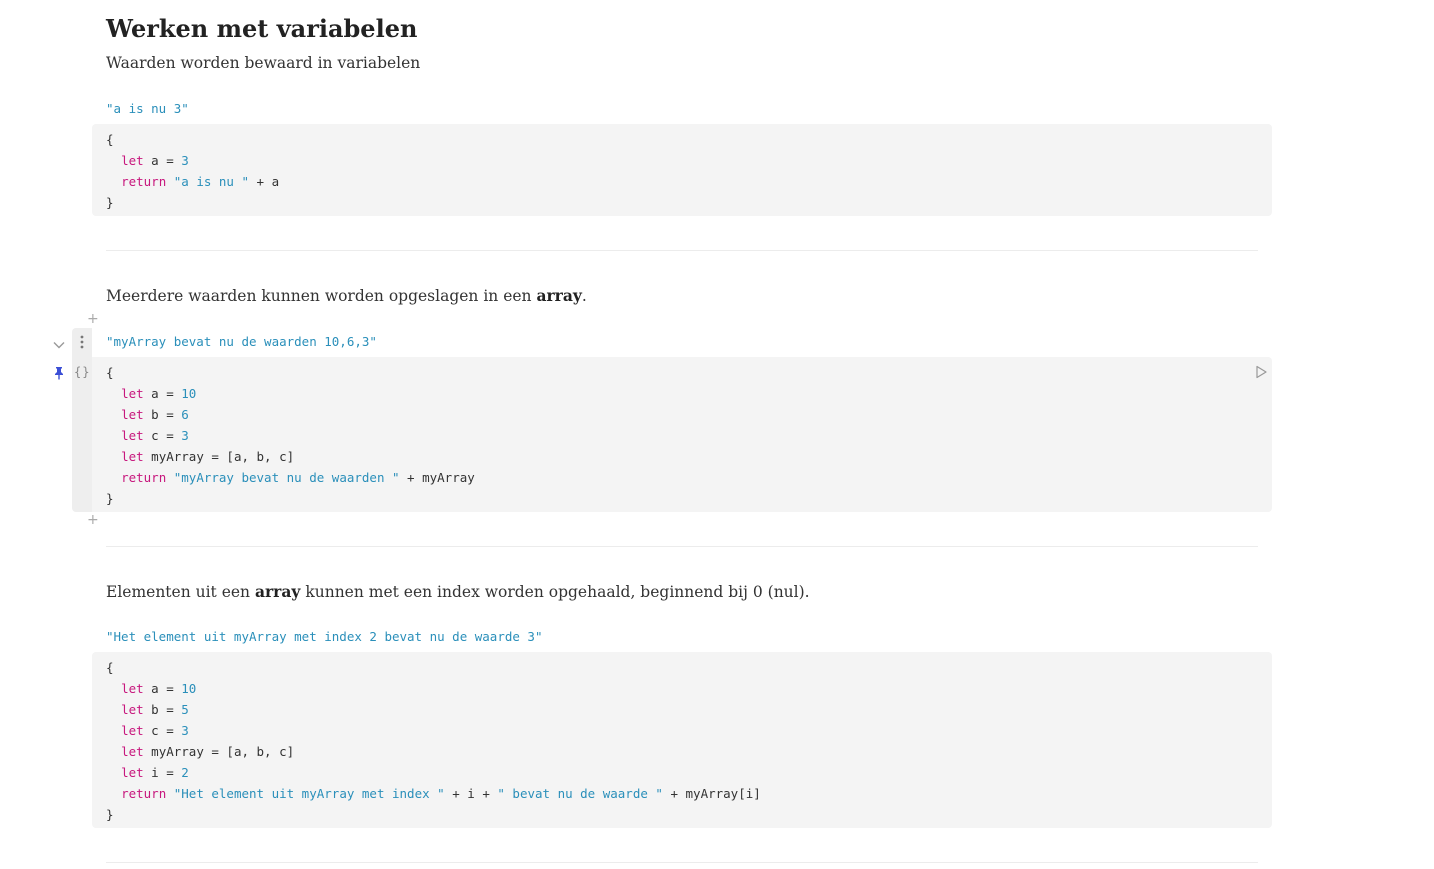  I want to click on code-line: return "a is nu " + a, so click(689, 181).